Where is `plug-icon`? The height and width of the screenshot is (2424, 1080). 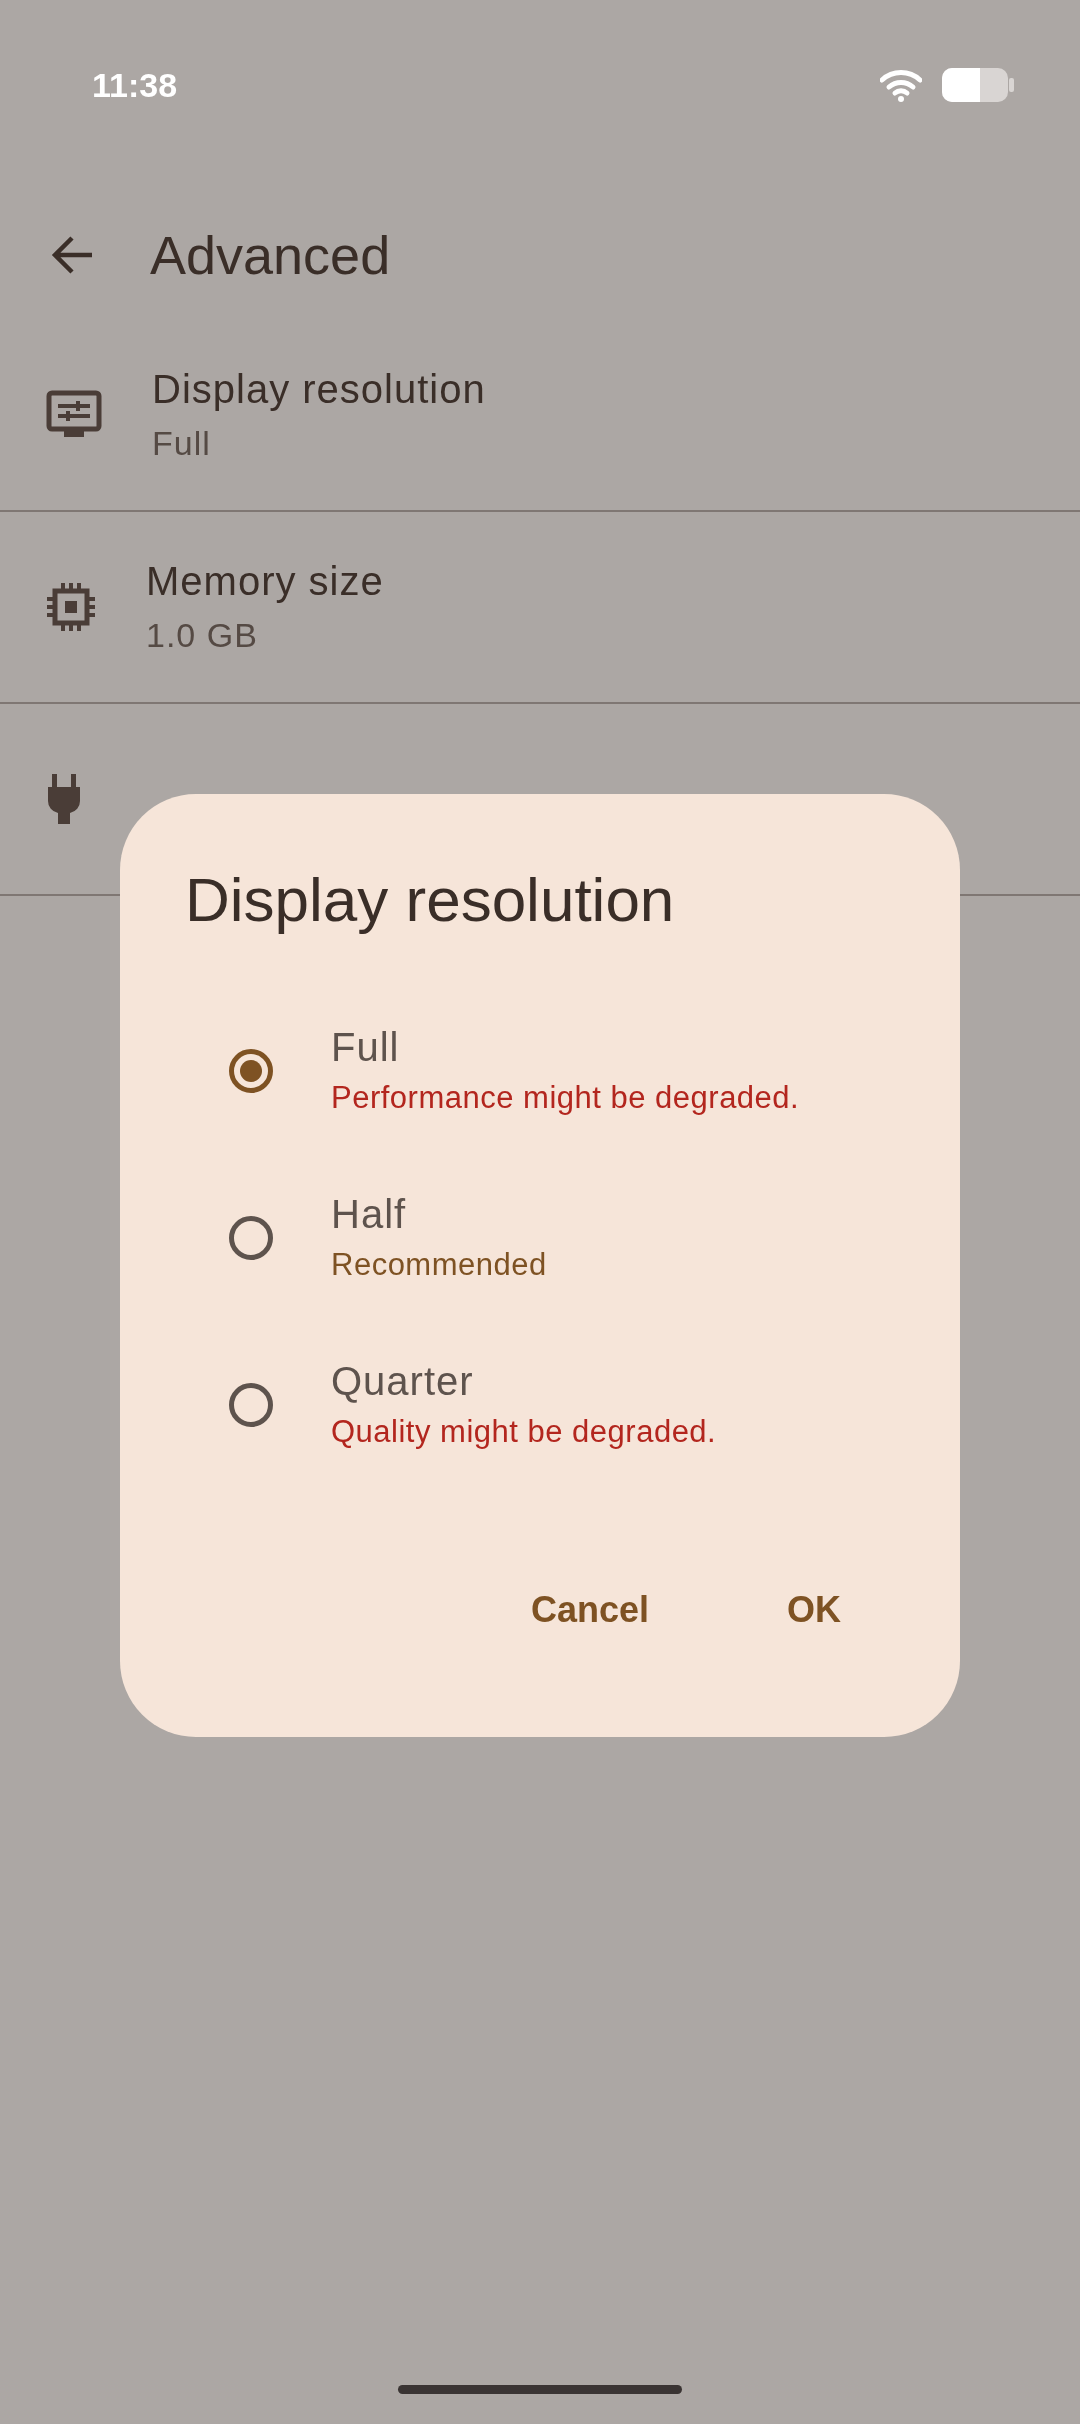 plug-icon is located at coordinates (64, 799).